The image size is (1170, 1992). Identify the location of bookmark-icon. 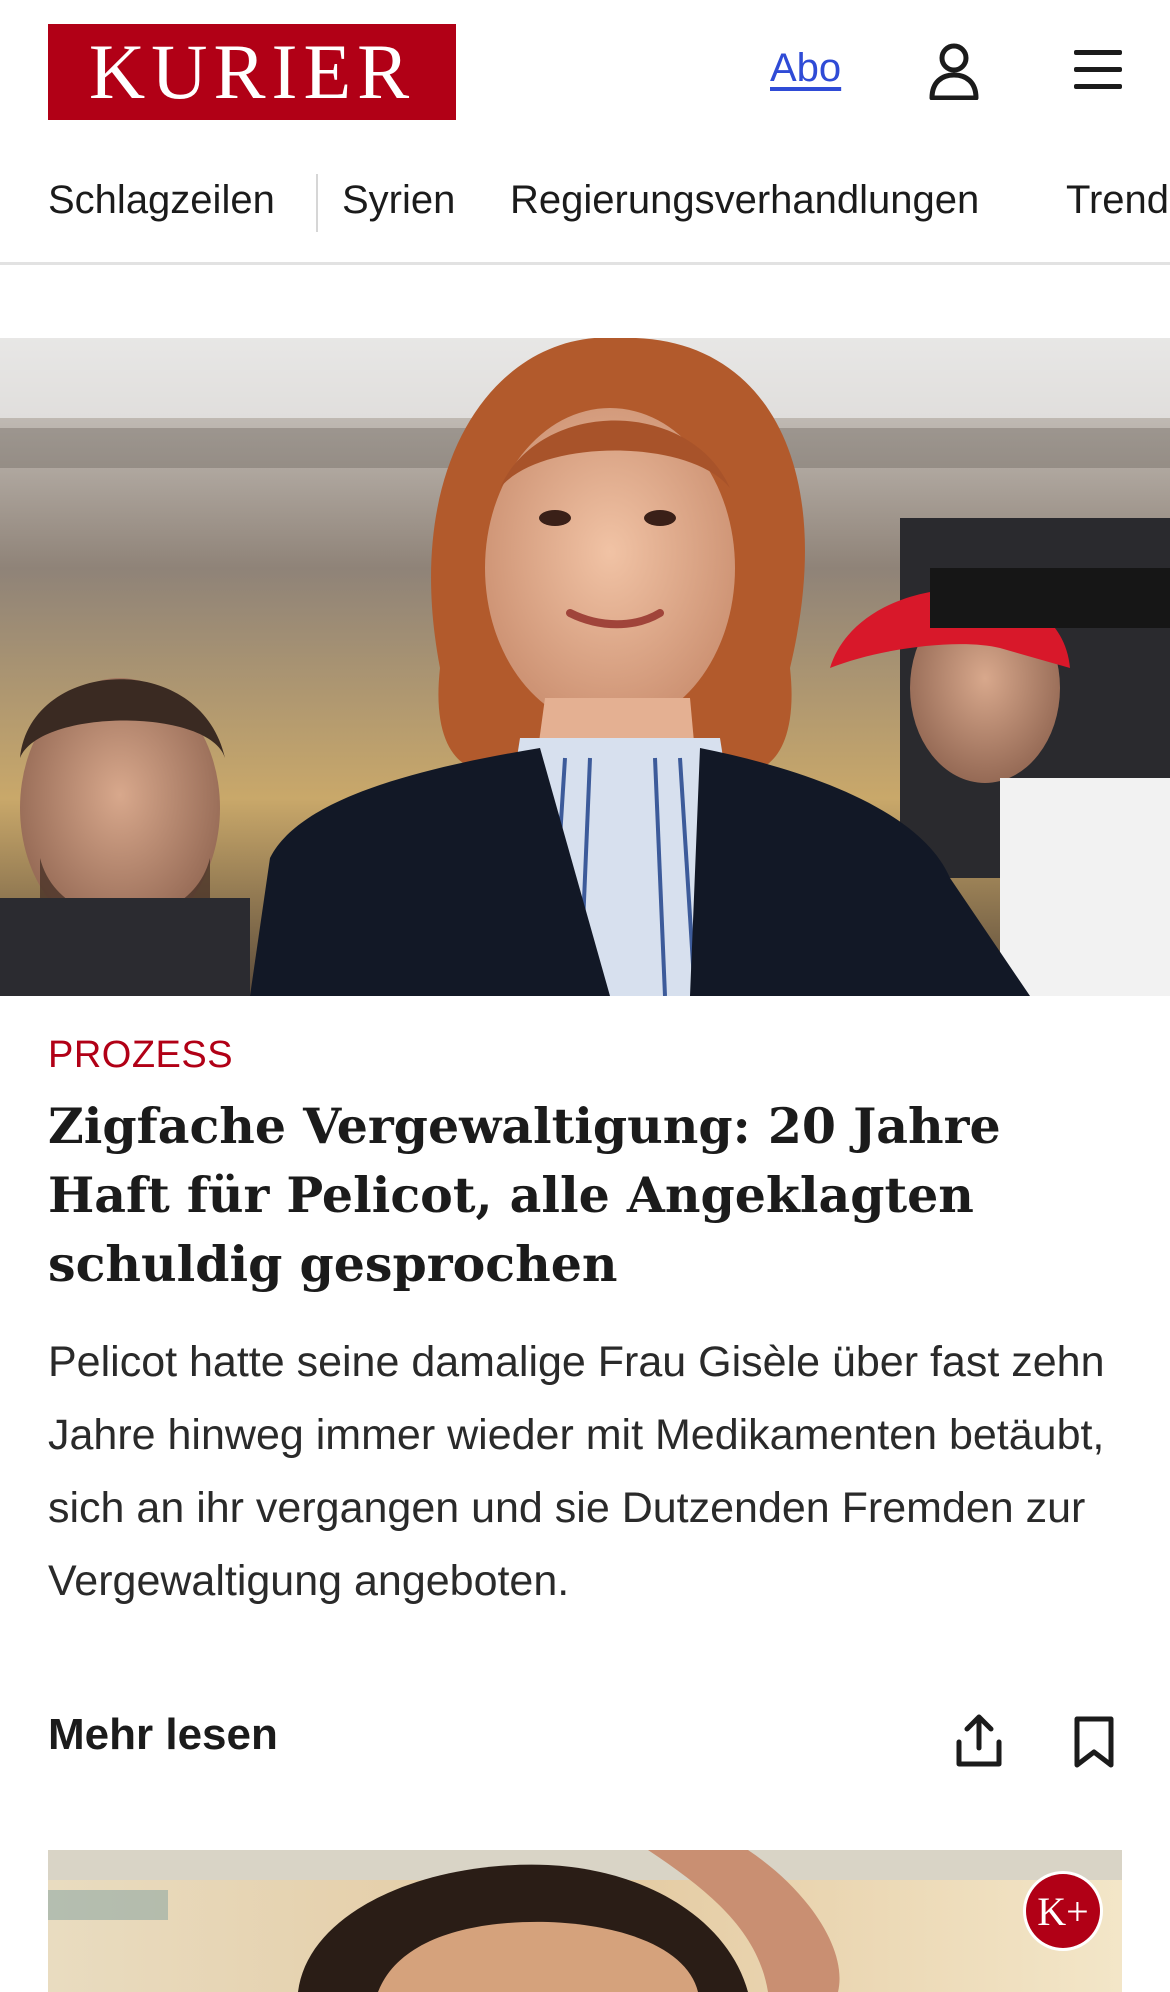
(1094, 1742).